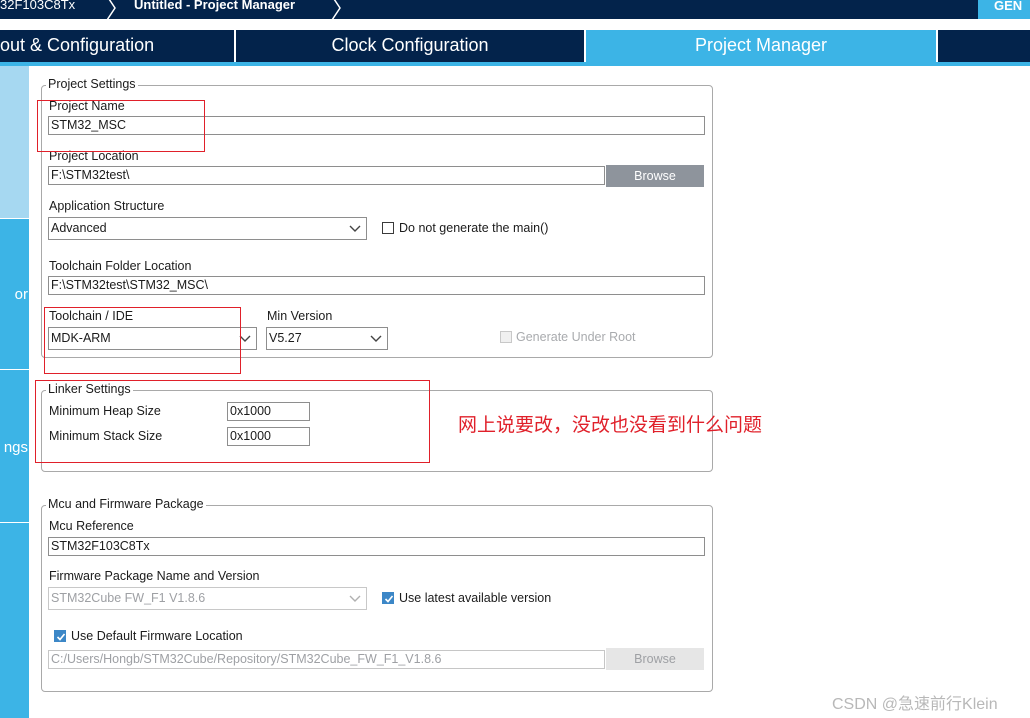  What do you see at coordinates (117, 46) in the screenshot?
I see `tab-pinout-configuration: out & Configuration` at bounding box center [117, 46].